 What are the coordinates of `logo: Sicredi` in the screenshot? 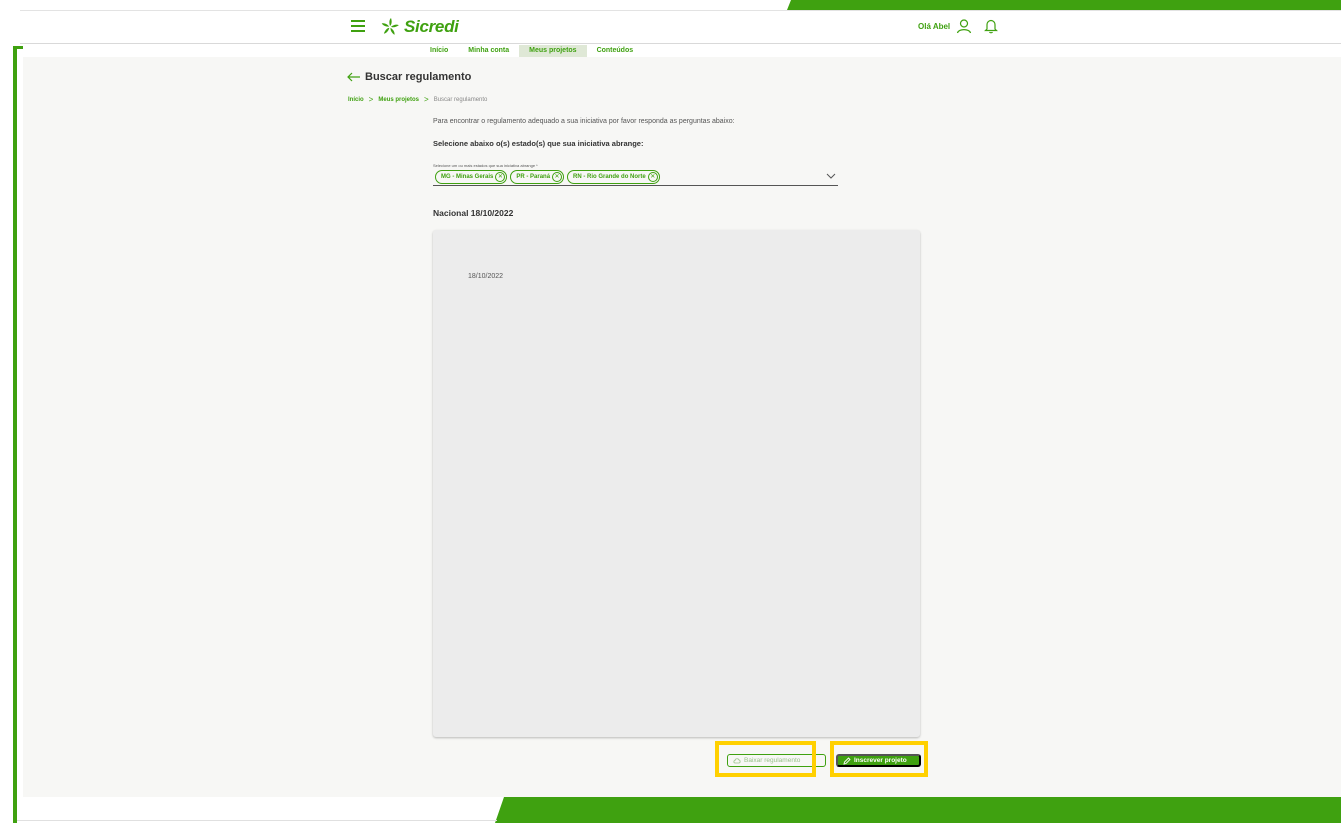 It's located at (419, 27).